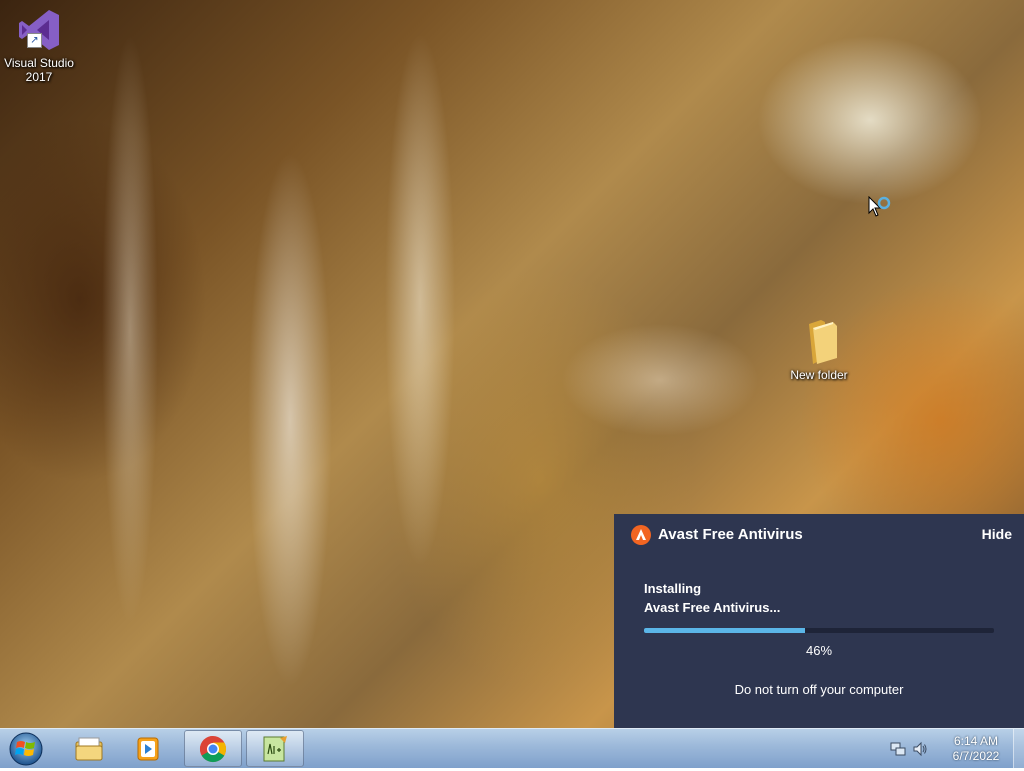  What do you see at coordinates (819, 342) in the screenshot?
I see `folder-icon` at bounding box center [819, 342].